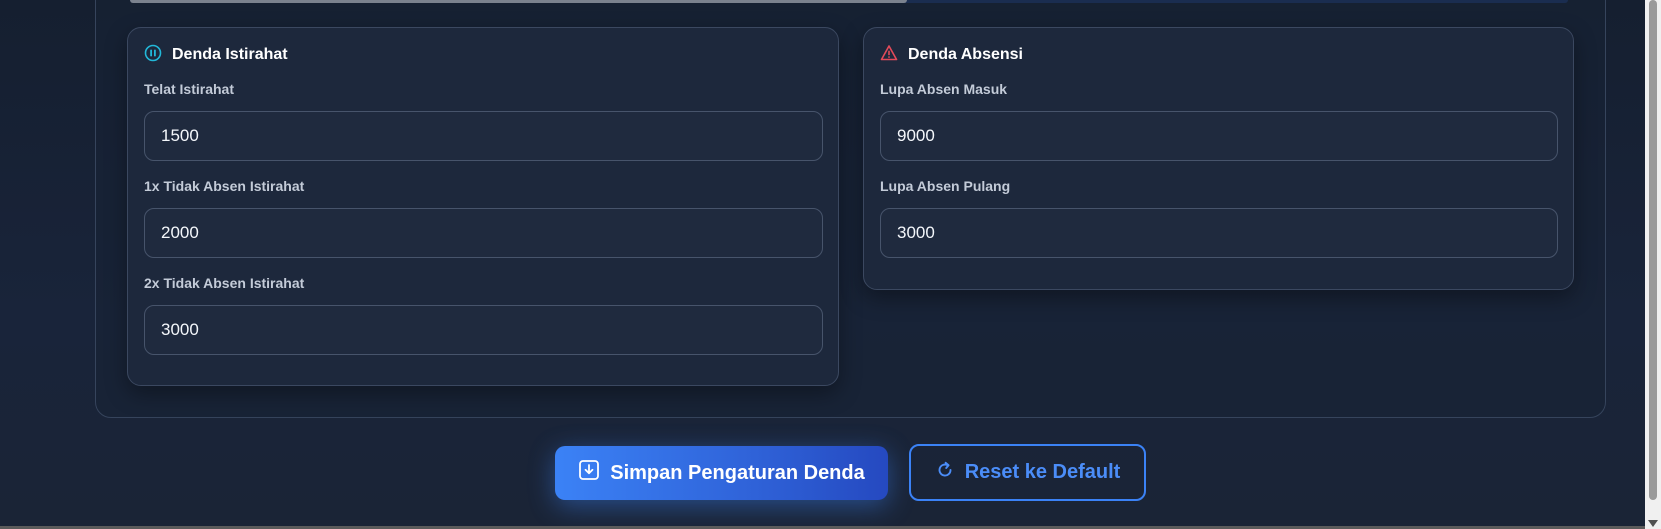 The height and width of the screenshot is (529, 1661). I want to click on card-header-absensi: Denda Absensi, so click(951, 55).